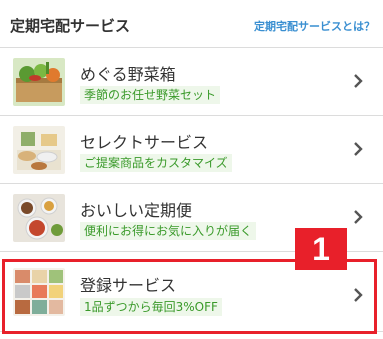 The width and height of the screenshot is (383, 339). Describe the element at coordinates (39, 218) in the screenshot. I see `regular-delivery-photo` at that location.